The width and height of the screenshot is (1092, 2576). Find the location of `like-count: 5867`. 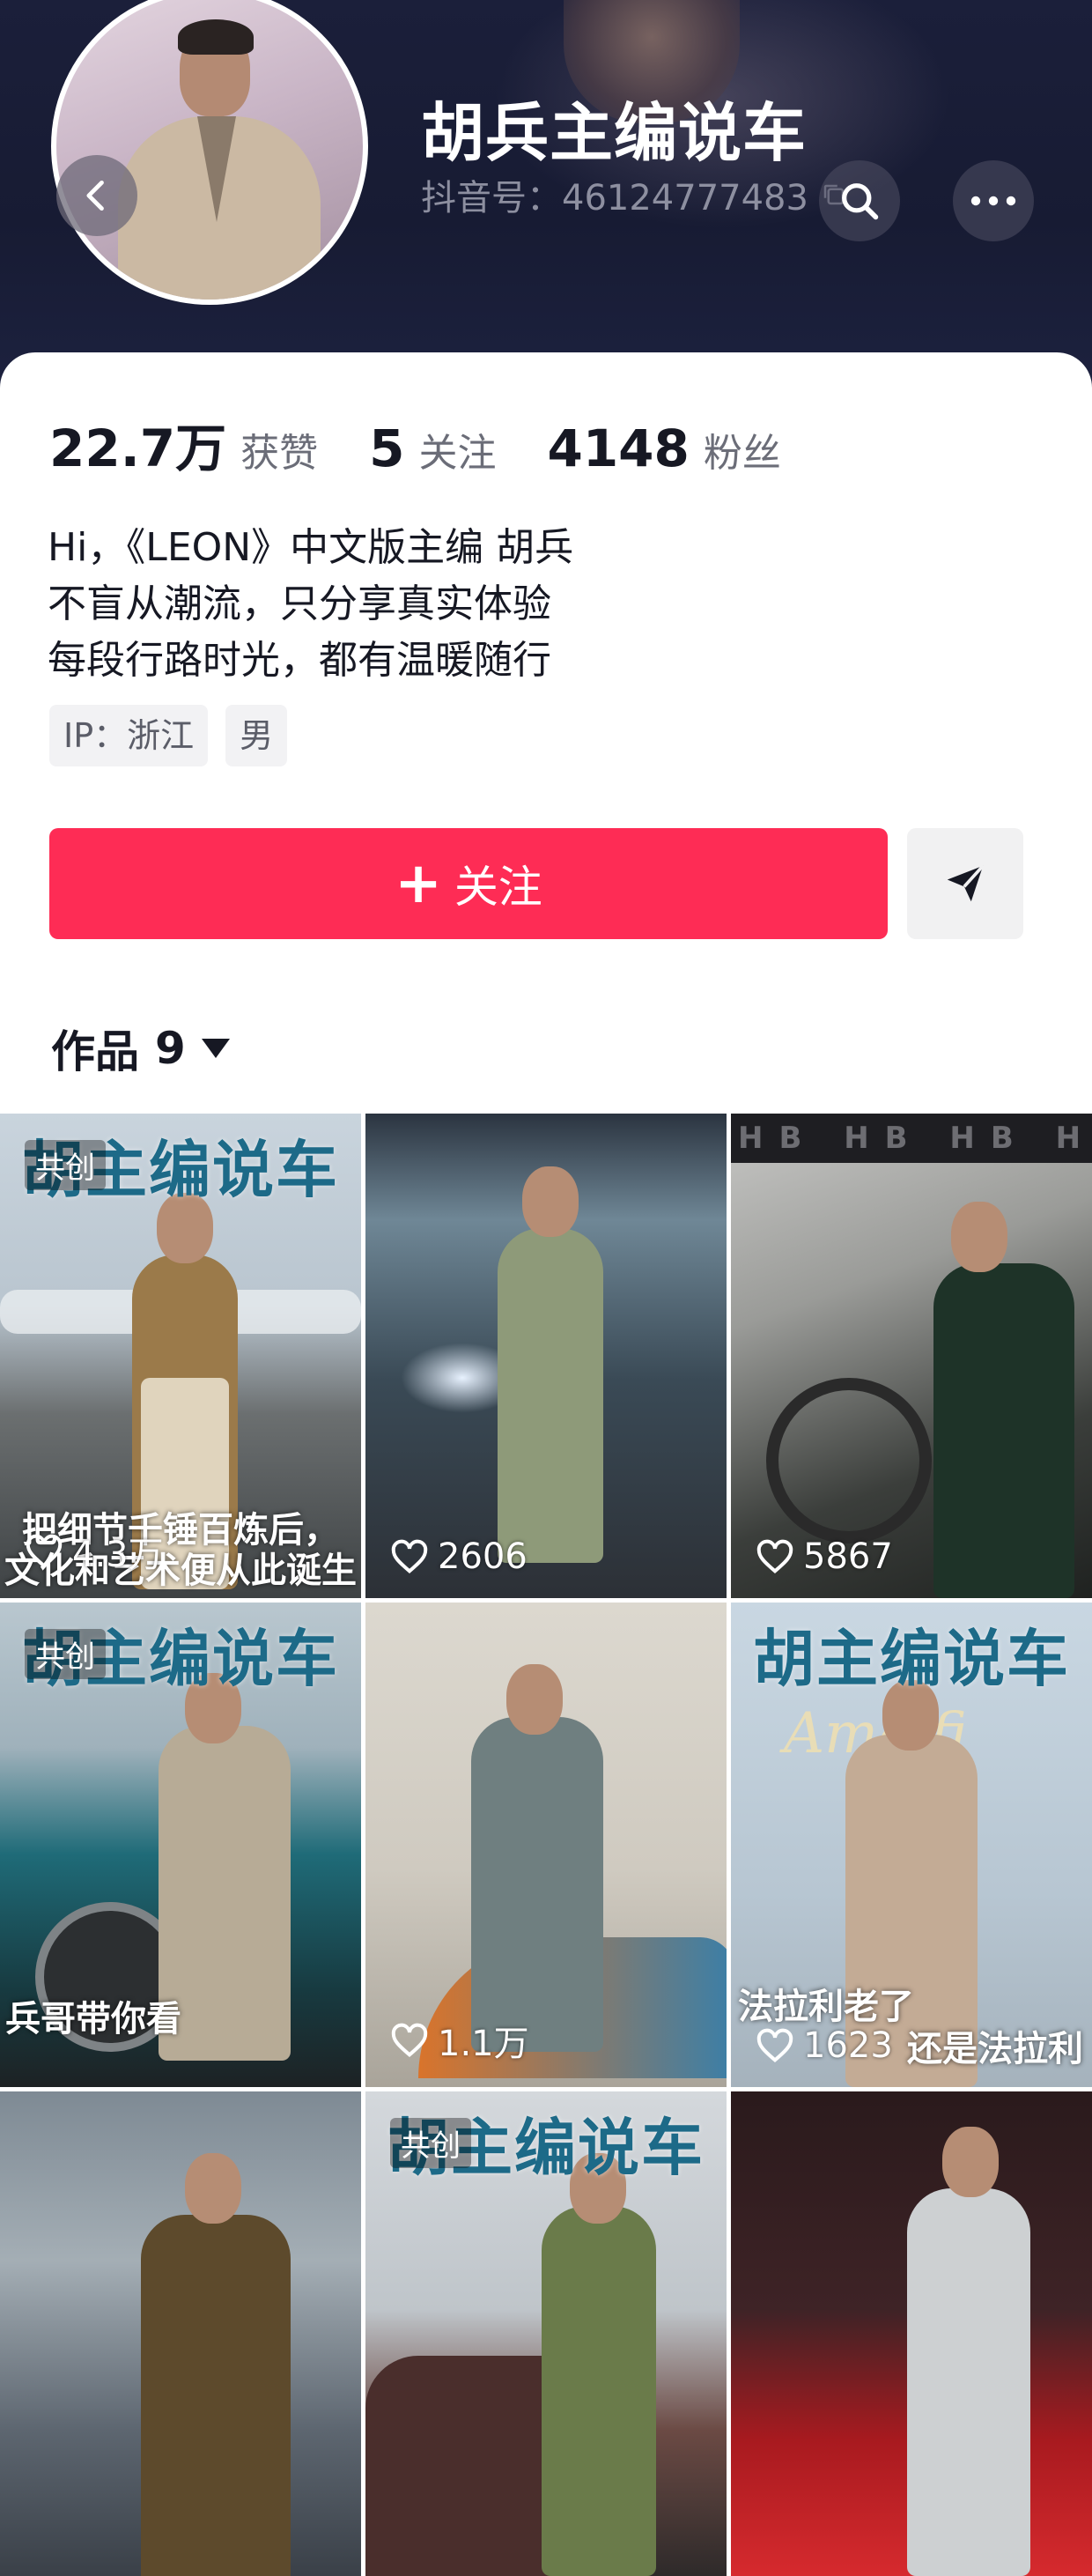

like-count: 5867 is located at coordinates (824, 1557).